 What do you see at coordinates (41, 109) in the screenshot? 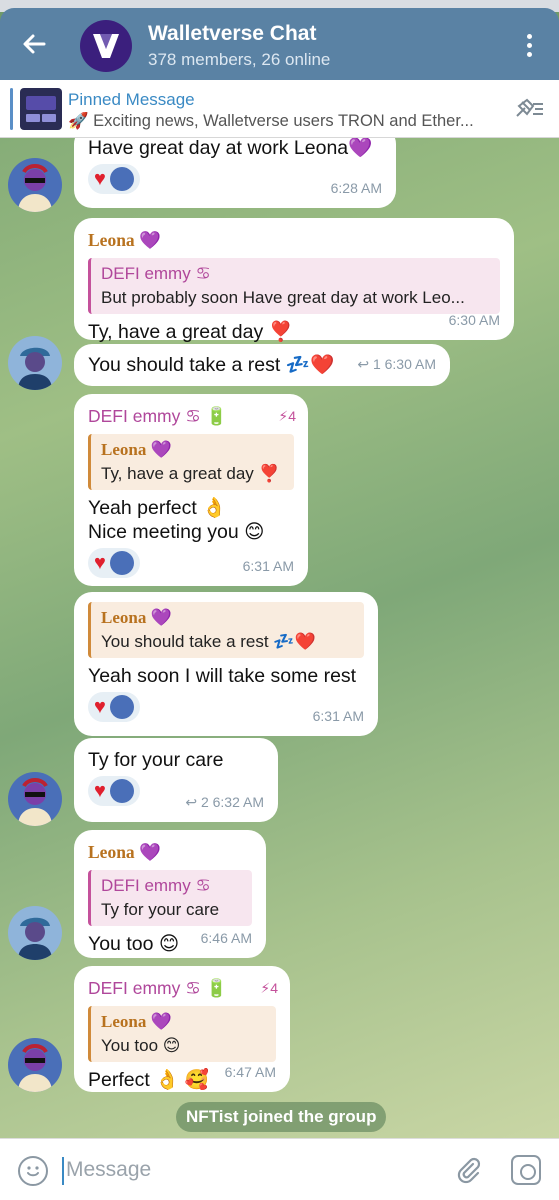
I see `pinned-thumbnail` at bounding box center [41, 109].